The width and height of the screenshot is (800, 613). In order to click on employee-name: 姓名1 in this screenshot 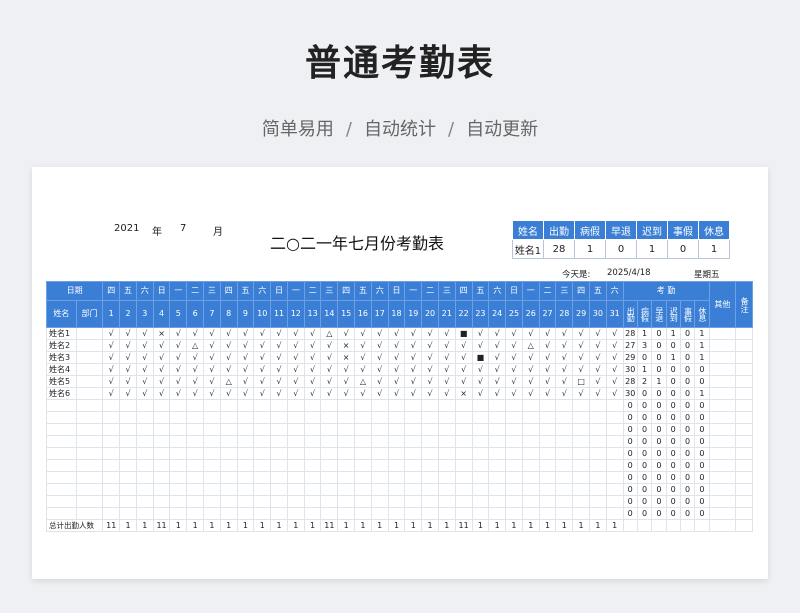, I will do `click(61, 333)`.